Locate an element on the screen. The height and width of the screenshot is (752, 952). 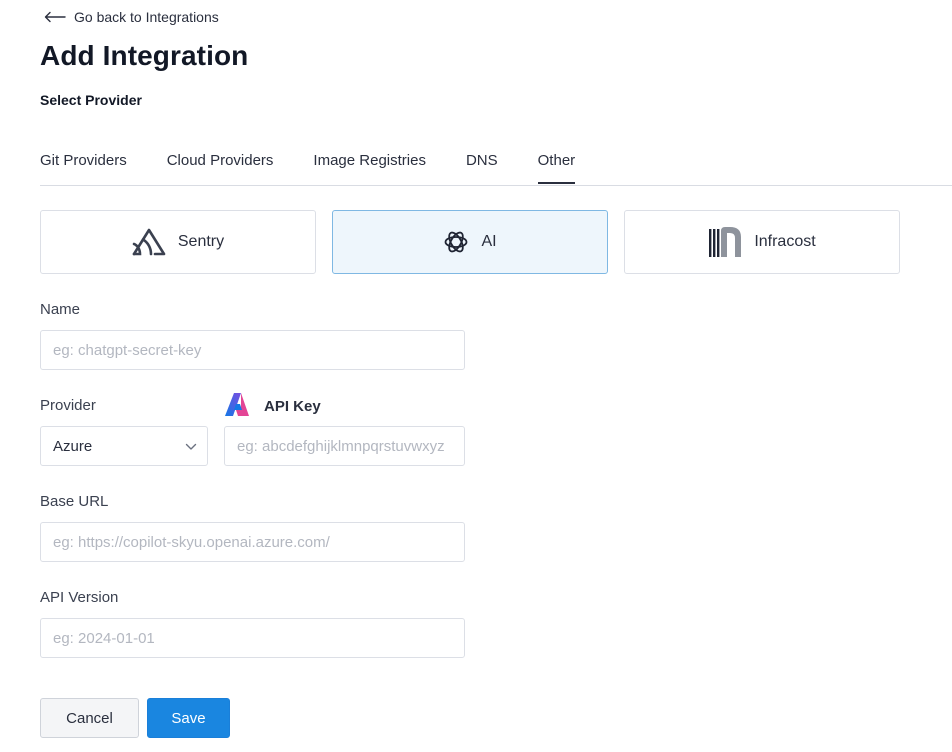
back-to-integrations-link: Go back to Integrations is located at coordinates (131, 17).